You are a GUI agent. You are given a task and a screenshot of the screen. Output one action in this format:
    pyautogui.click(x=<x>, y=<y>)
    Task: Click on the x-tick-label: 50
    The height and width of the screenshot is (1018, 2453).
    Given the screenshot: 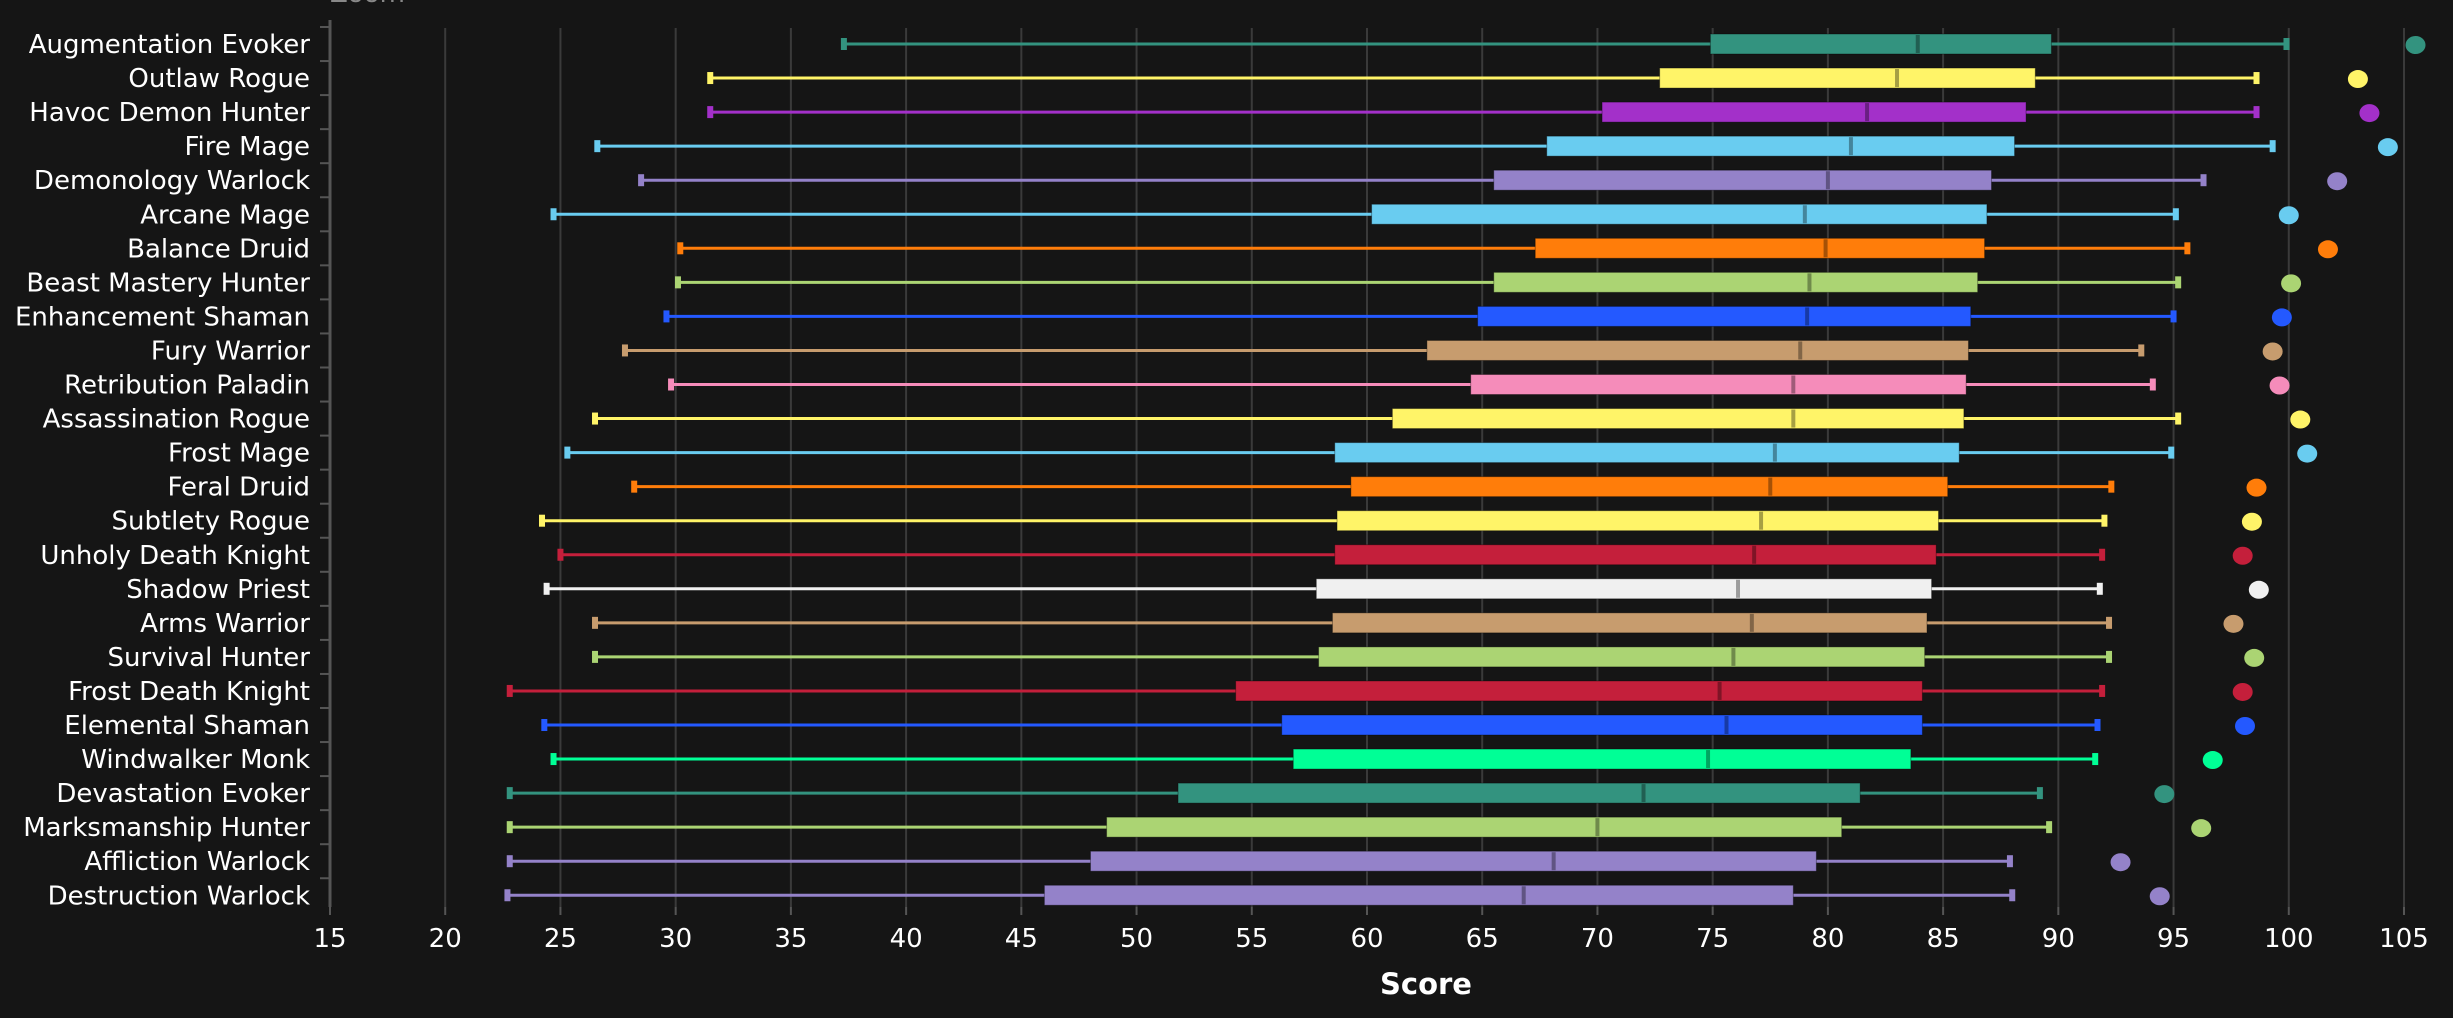 What is the action you would take?
    pyautogui.click(x=1136, y=939)
    